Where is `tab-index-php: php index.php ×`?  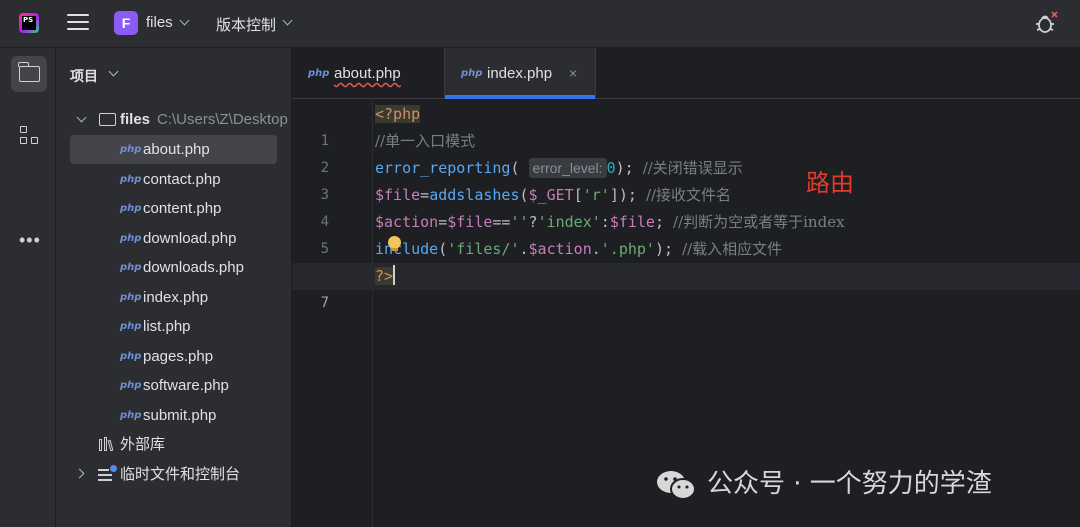 tab-index-php: php index.php × is located at coordinates (520, 73).